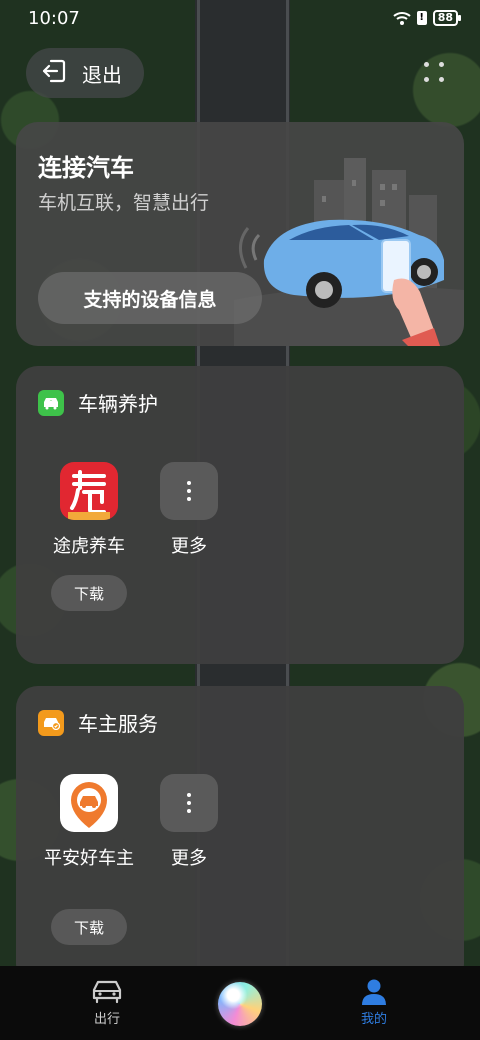 Image resolution: width=480 pixels, height=1040 pixels. I want to click on person-icon, so click(374, 993).